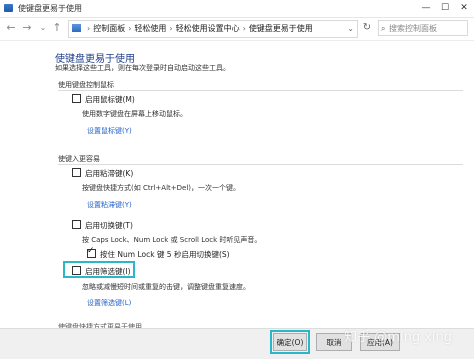 The height and width of the screenshot is (359, 474). What do you see at coordinates (91, 252) in the screenshot?
I see `toggle-keys-hotkey-checkbox` at bounding box center [91, 252].